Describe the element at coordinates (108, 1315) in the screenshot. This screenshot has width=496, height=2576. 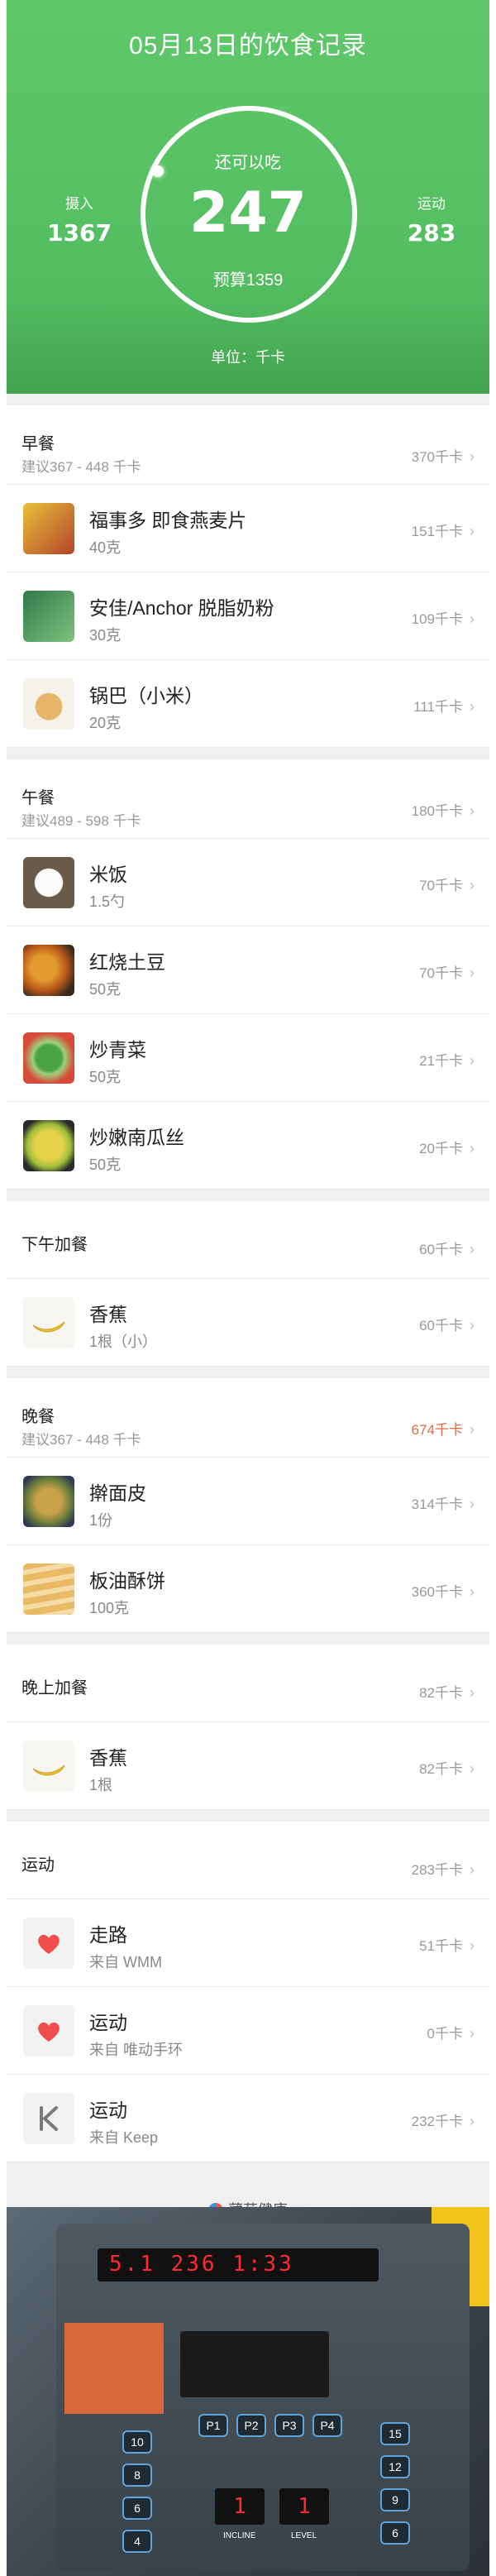
I see `food-name: 香蕉` at that location.